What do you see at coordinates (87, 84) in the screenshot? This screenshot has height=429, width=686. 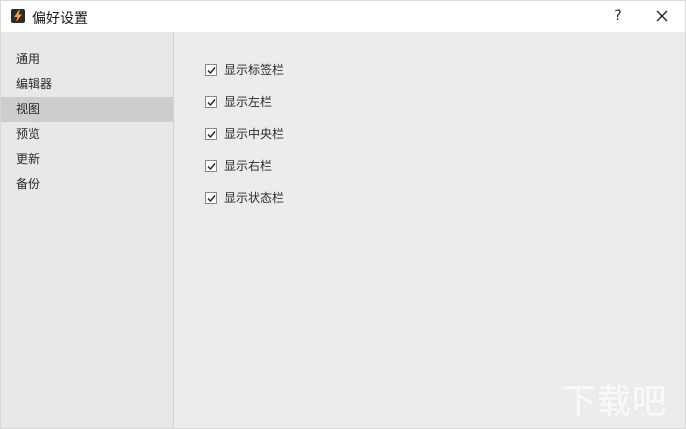 I see `sidebar-item-editor: 编辑器` at bounding box center [87, 84].